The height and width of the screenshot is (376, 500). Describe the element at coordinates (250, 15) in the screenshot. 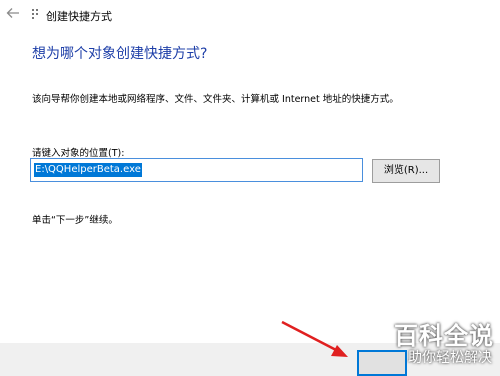

I see `title-bar: 创建快捷方式` at that location.